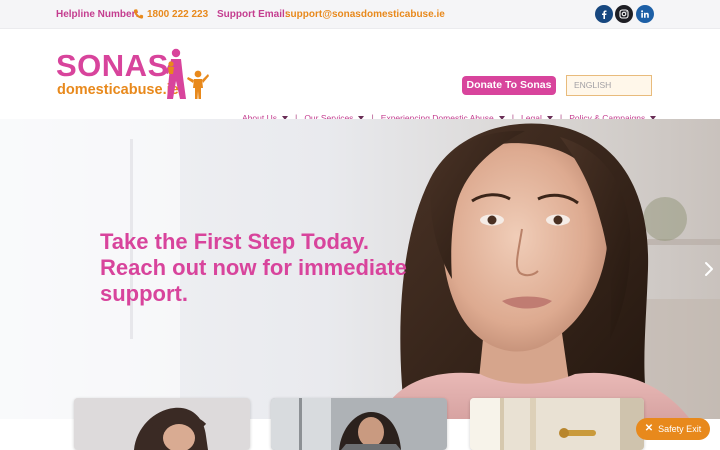 This screenshot has width=720, height=450. I want to click on sonas-logo: SONAS domesticabuse.ie, so click(133, 74).